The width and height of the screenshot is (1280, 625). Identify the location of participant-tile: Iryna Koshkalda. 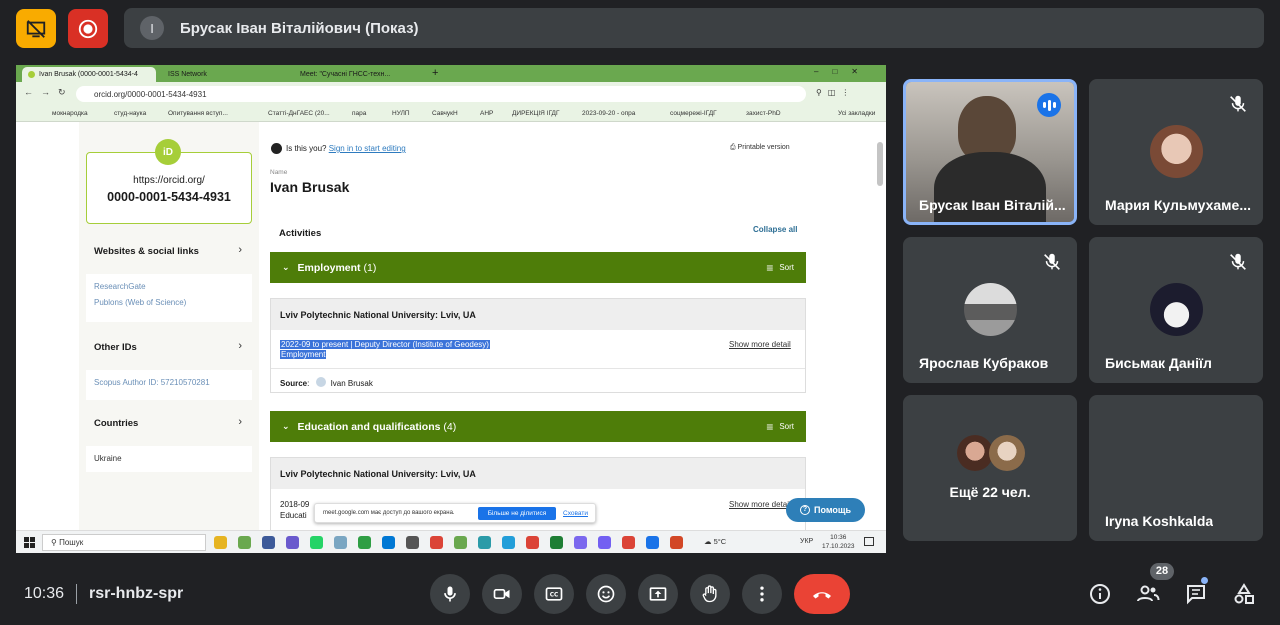
(1176, 468).